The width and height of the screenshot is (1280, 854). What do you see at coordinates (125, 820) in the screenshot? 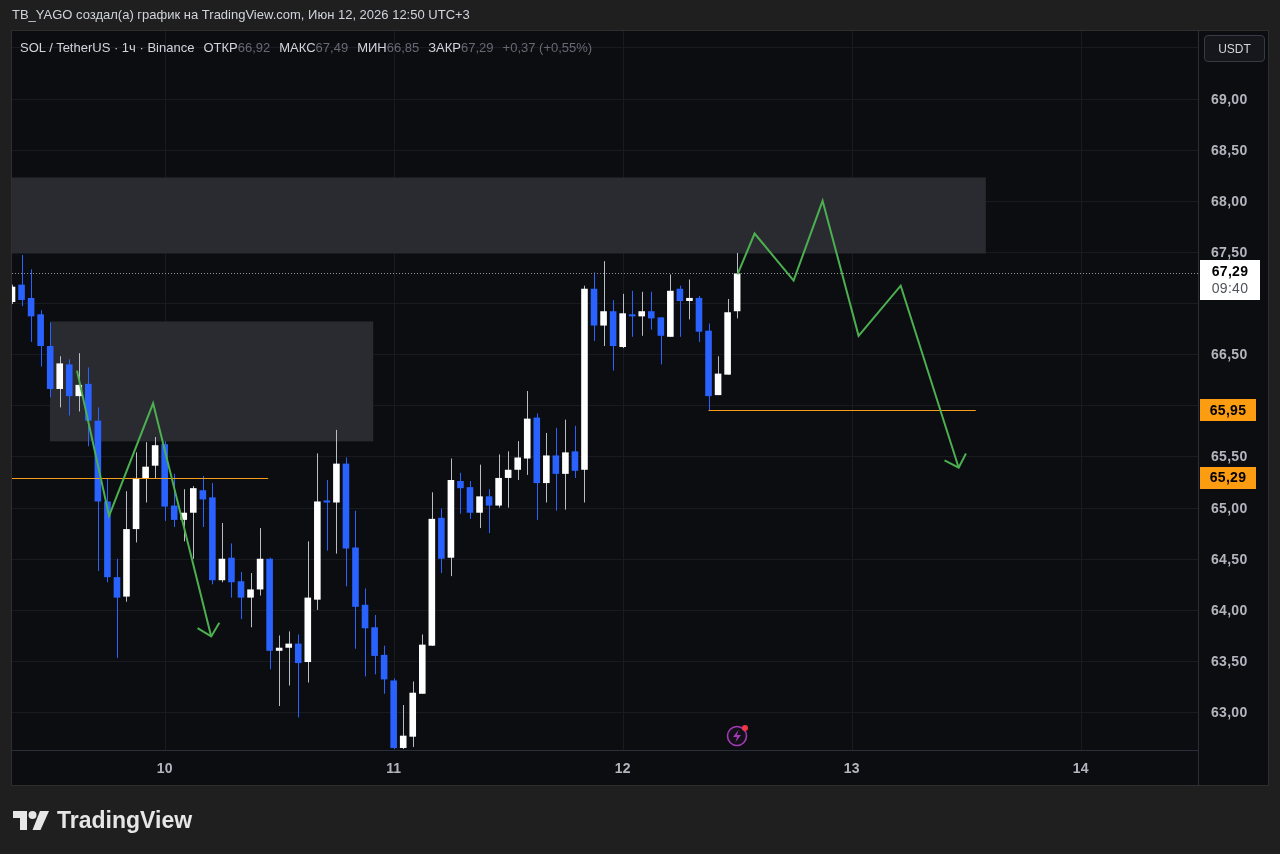
I see `logo-wordmark: TradingView` at bounding box center [125, 820].